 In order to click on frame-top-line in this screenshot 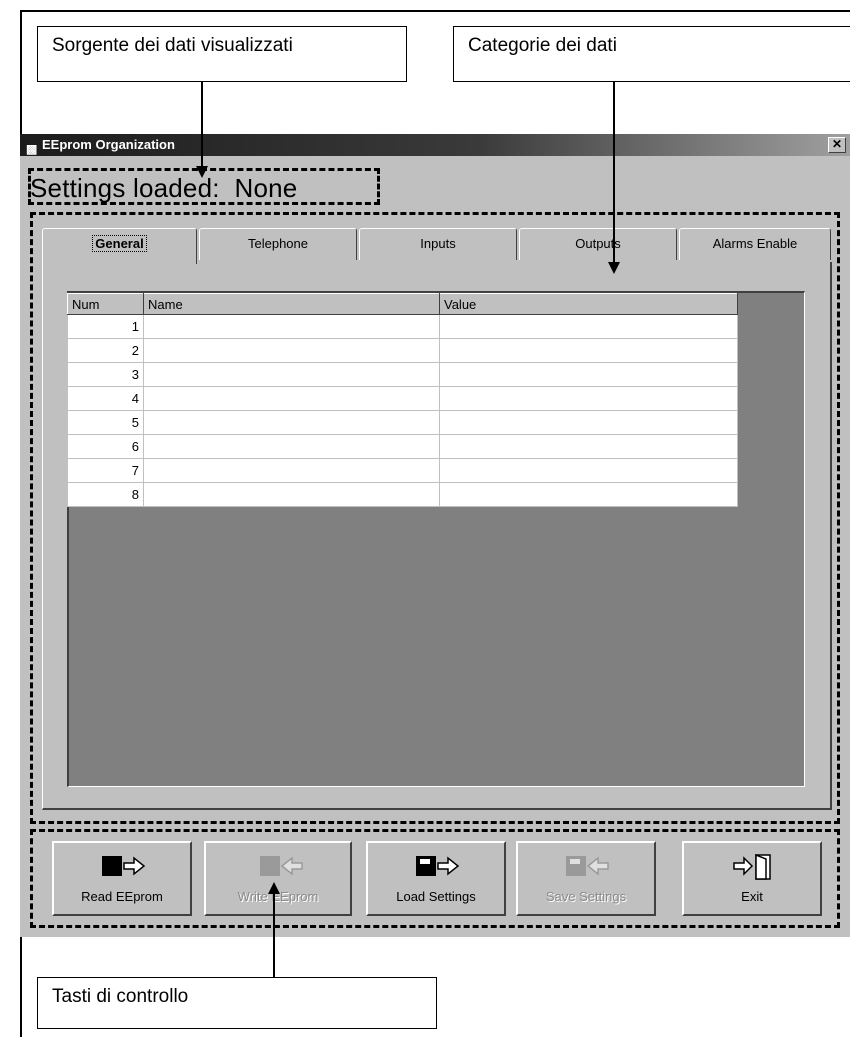, I will do `click(435, 11)`.